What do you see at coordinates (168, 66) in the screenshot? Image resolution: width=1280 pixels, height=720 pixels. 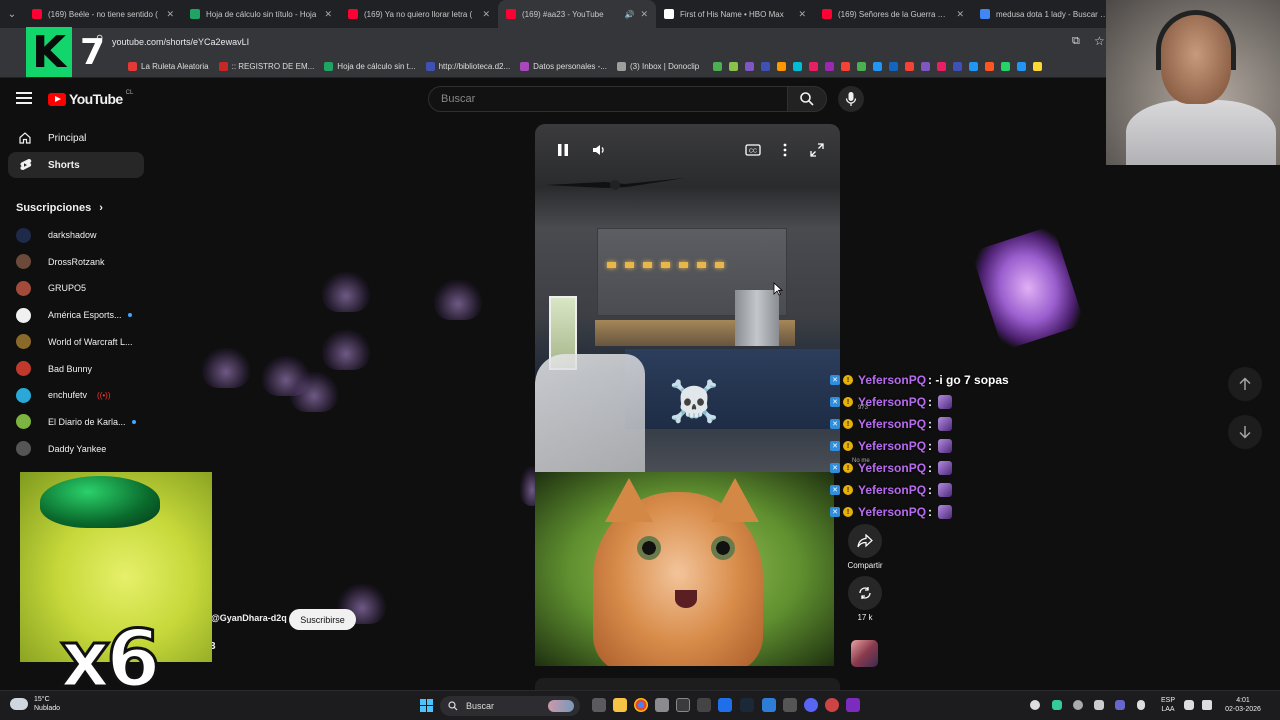 I see `bookmark-item: La Ruleta Aleatoria` at bounding box center [168, 66].